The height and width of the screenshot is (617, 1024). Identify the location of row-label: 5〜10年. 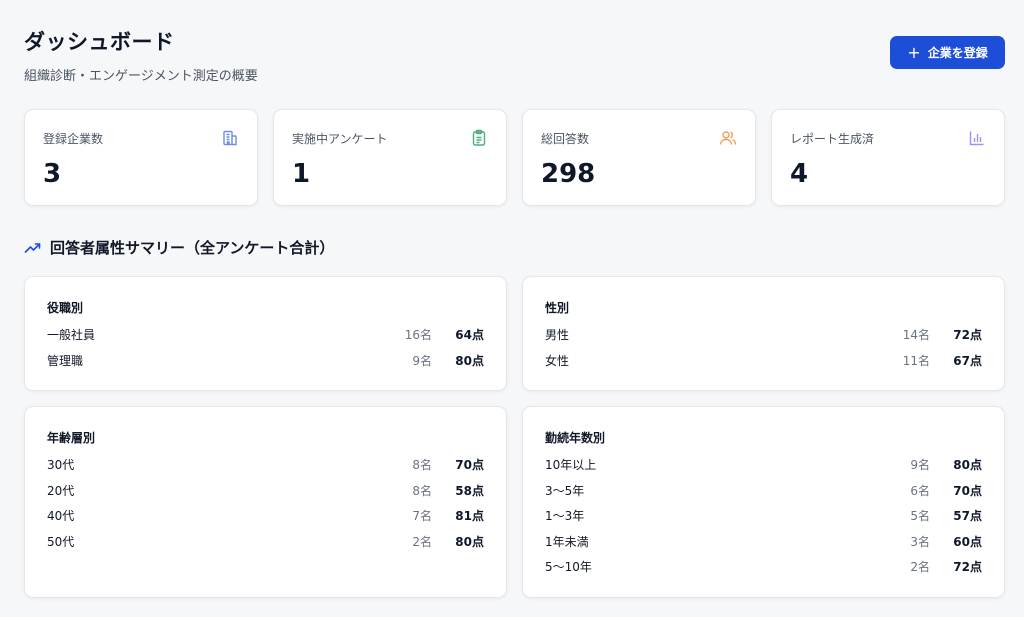
(568, 567).